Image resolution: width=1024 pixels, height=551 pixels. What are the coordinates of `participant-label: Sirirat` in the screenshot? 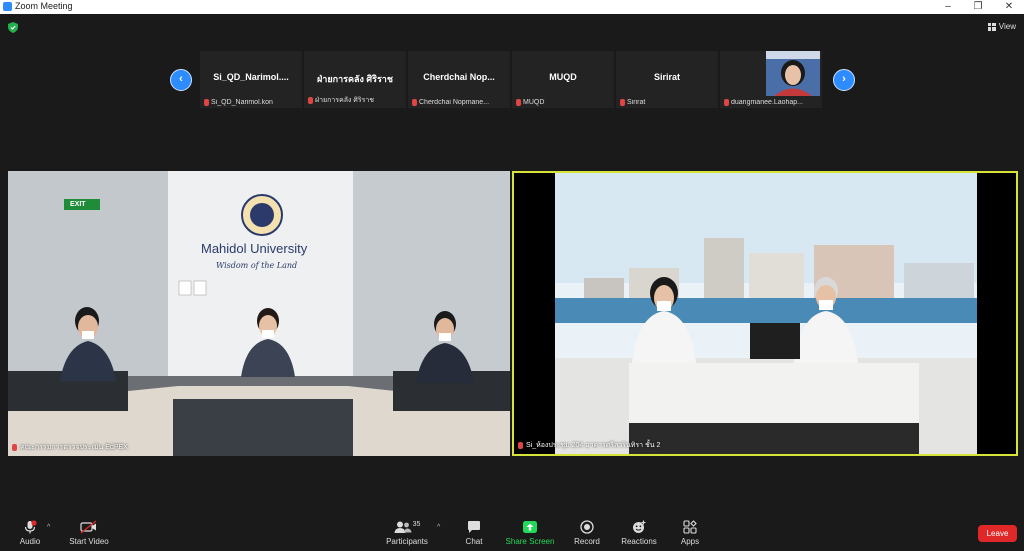 It's located at (636, 102).